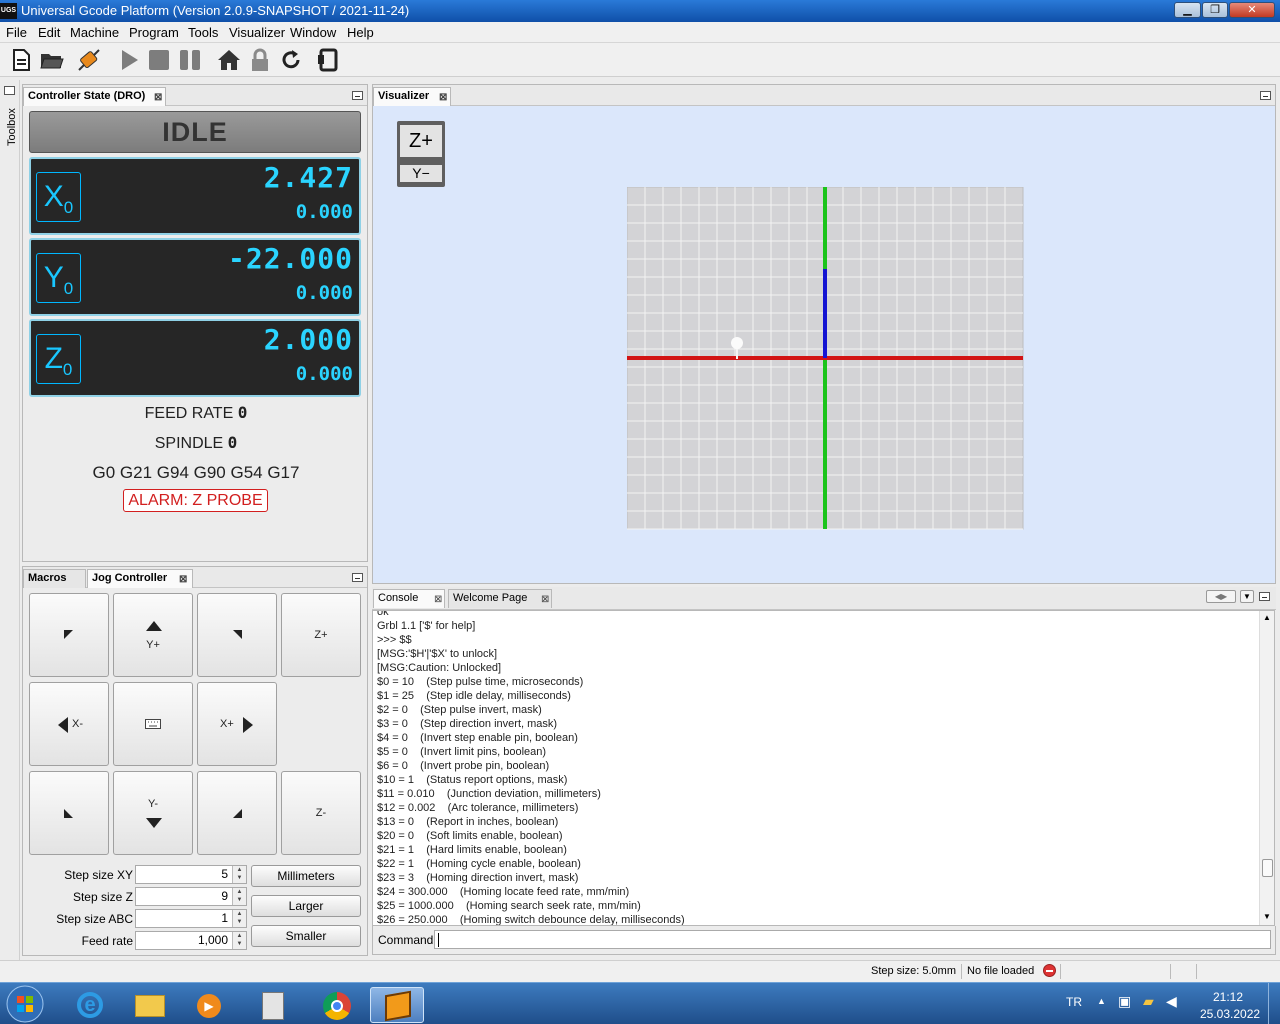 This screenshot has height=1024, width=1280. I want to click on larger-button: Larger, so click(306, 906).